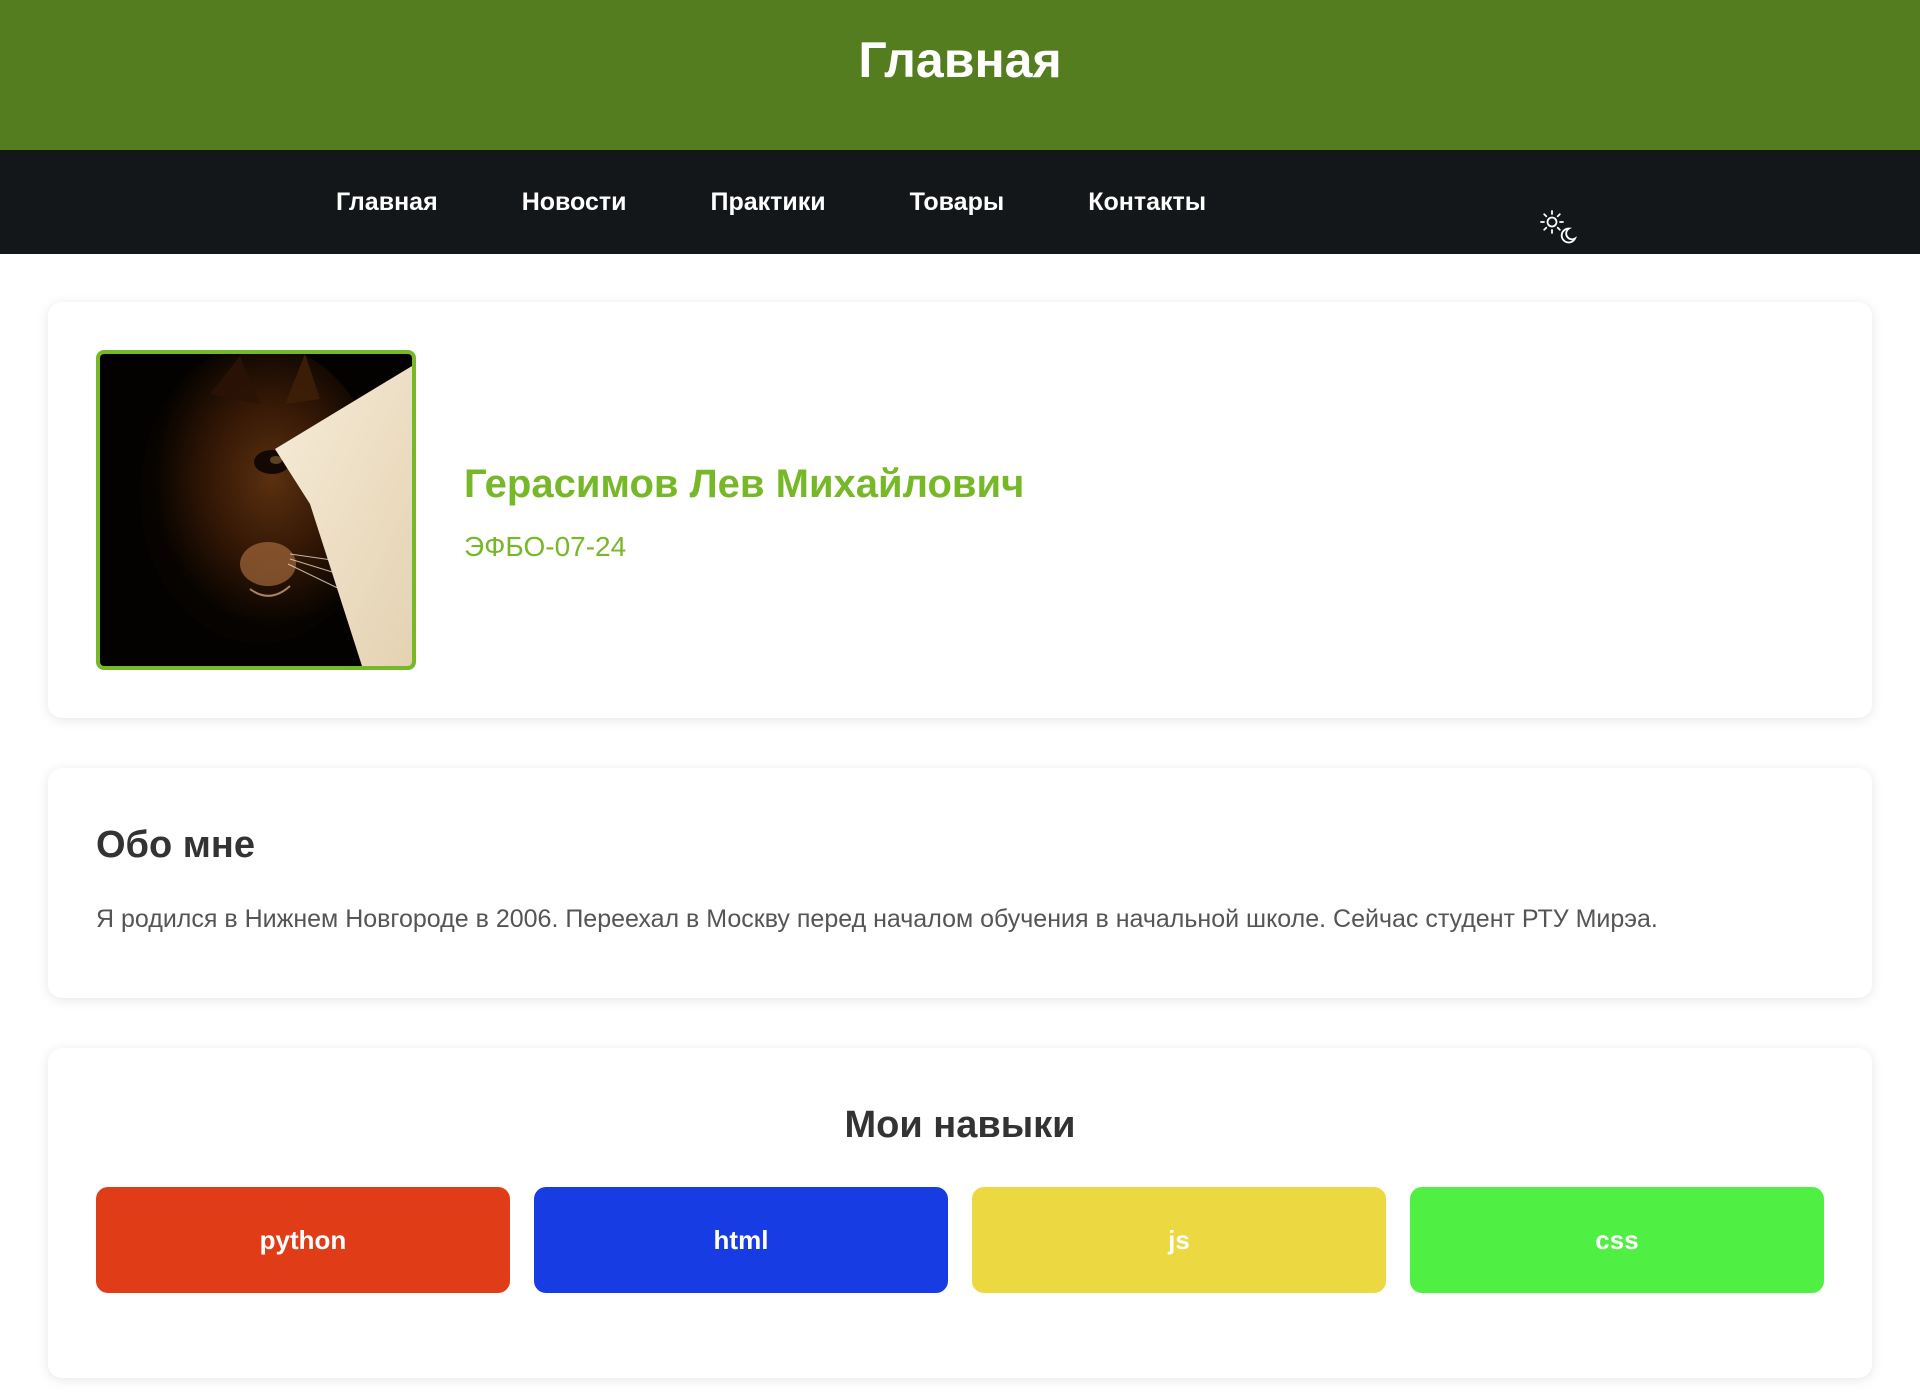 The height and width of the screenshot is (1400, 1920). I want to click on page-title: Главная, so click(960, 60).